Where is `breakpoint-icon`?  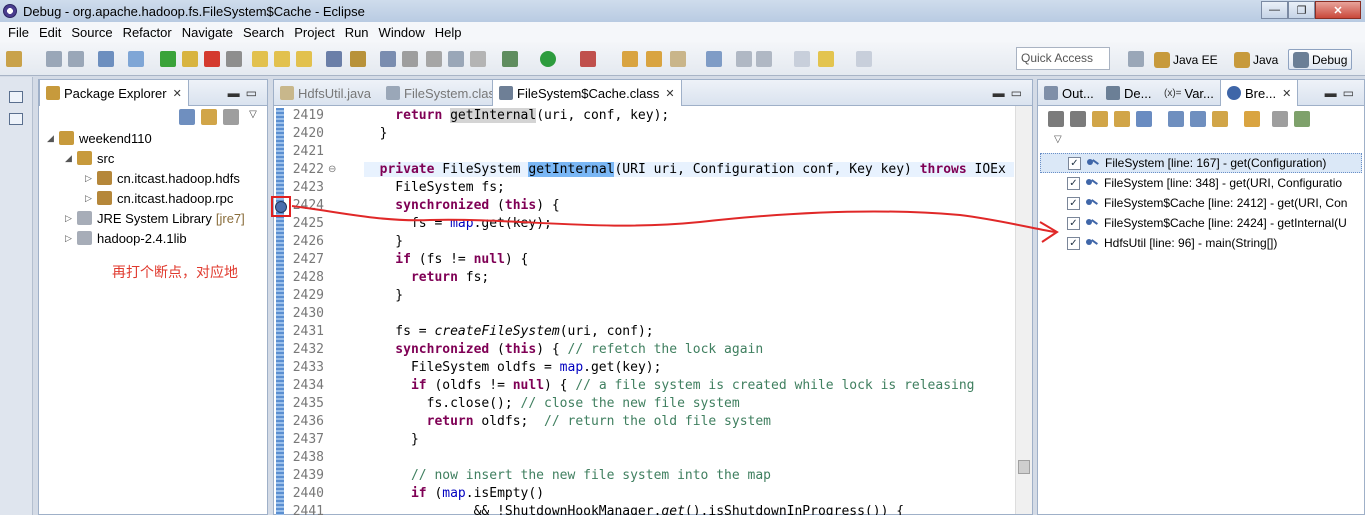
breakpoint-icon is located at coordinates (281, 207).